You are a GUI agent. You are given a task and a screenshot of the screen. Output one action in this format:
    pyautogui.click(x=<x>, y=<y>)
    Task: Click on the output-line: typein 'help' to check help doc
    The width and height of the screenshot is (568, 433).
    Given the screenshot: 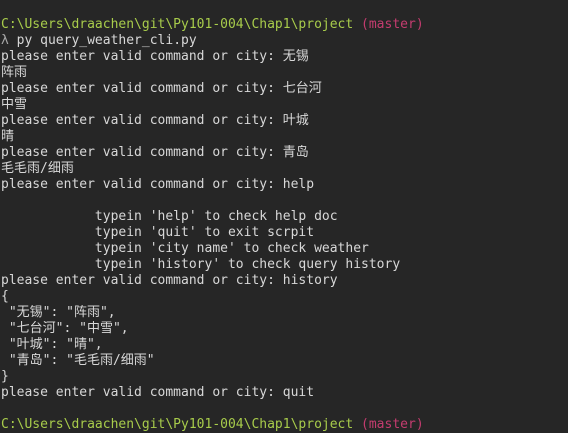 What is the action you would take?
    pyautogui.click(x=169, y=216)
    